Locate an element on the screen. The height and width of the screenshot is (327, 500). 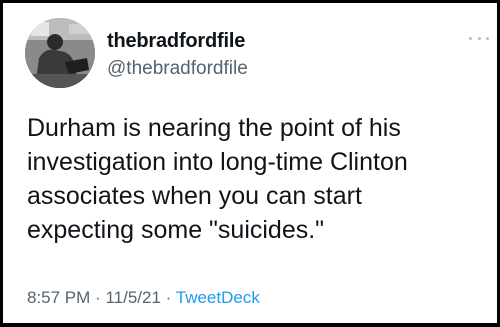
profile-avatar is located at coordinates (60, 53).